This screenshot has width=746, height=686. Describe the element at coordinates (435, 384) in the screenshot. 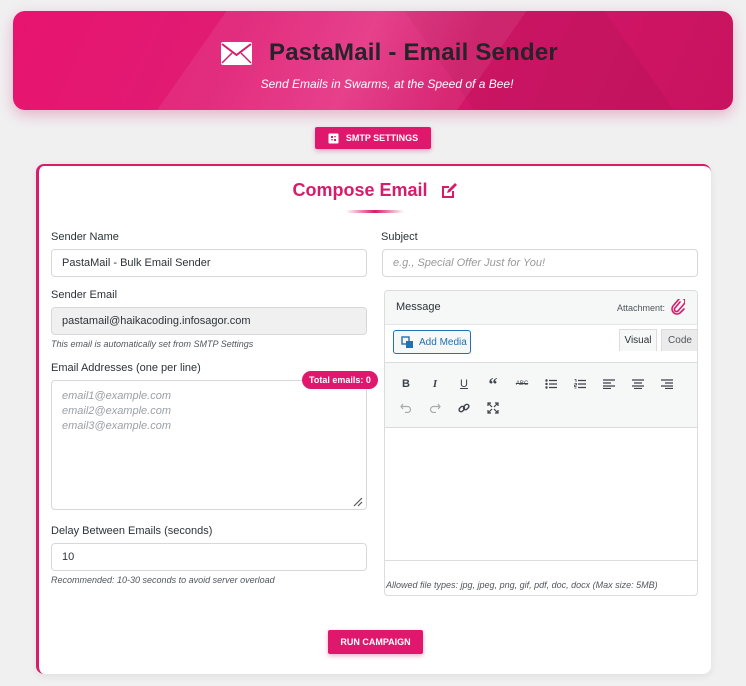

I see `italic-button: I` at that location.